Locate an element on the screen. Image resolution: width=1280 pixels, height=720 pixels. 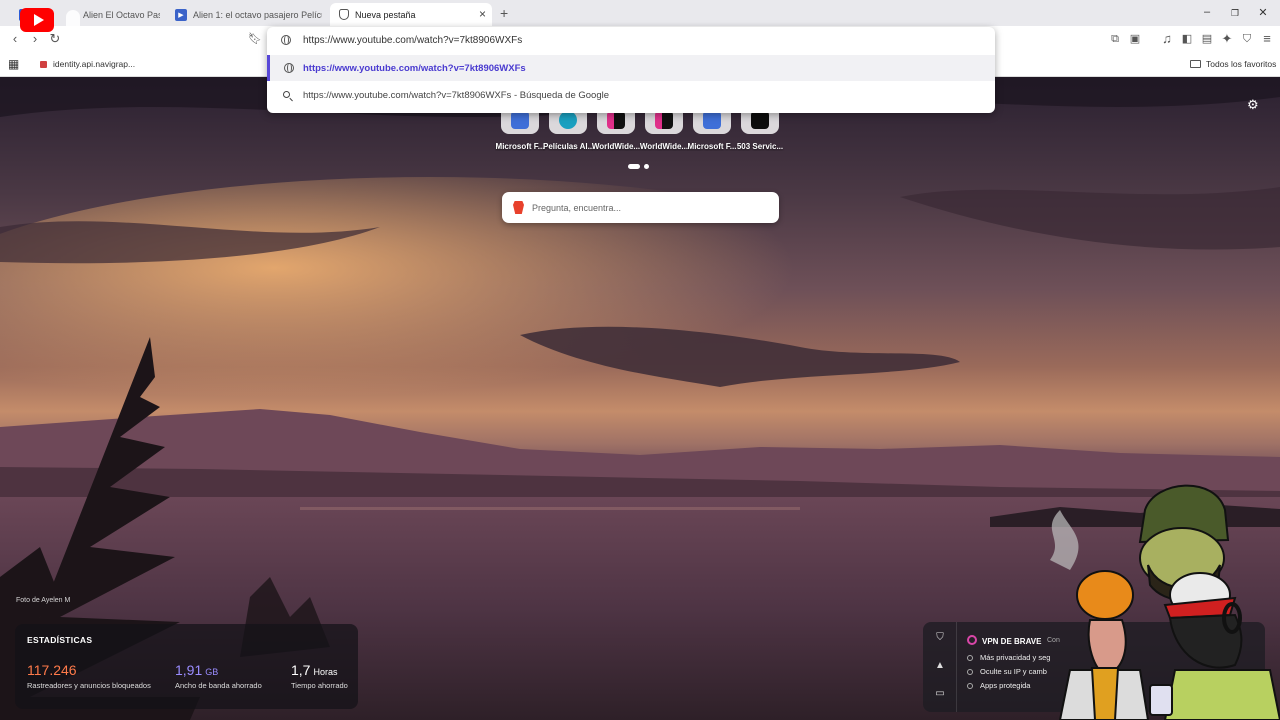
wallet-card-icon: ▤ is located at coordinates (1207, 39).